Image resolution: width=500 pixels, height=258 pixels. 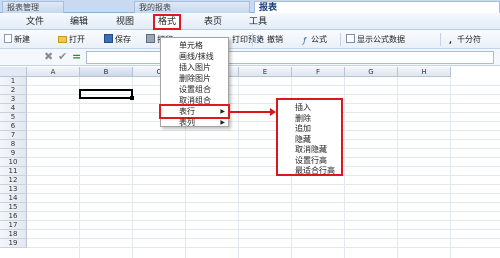 I want to click on row-header-14: 14, so click(x=13, y=198).